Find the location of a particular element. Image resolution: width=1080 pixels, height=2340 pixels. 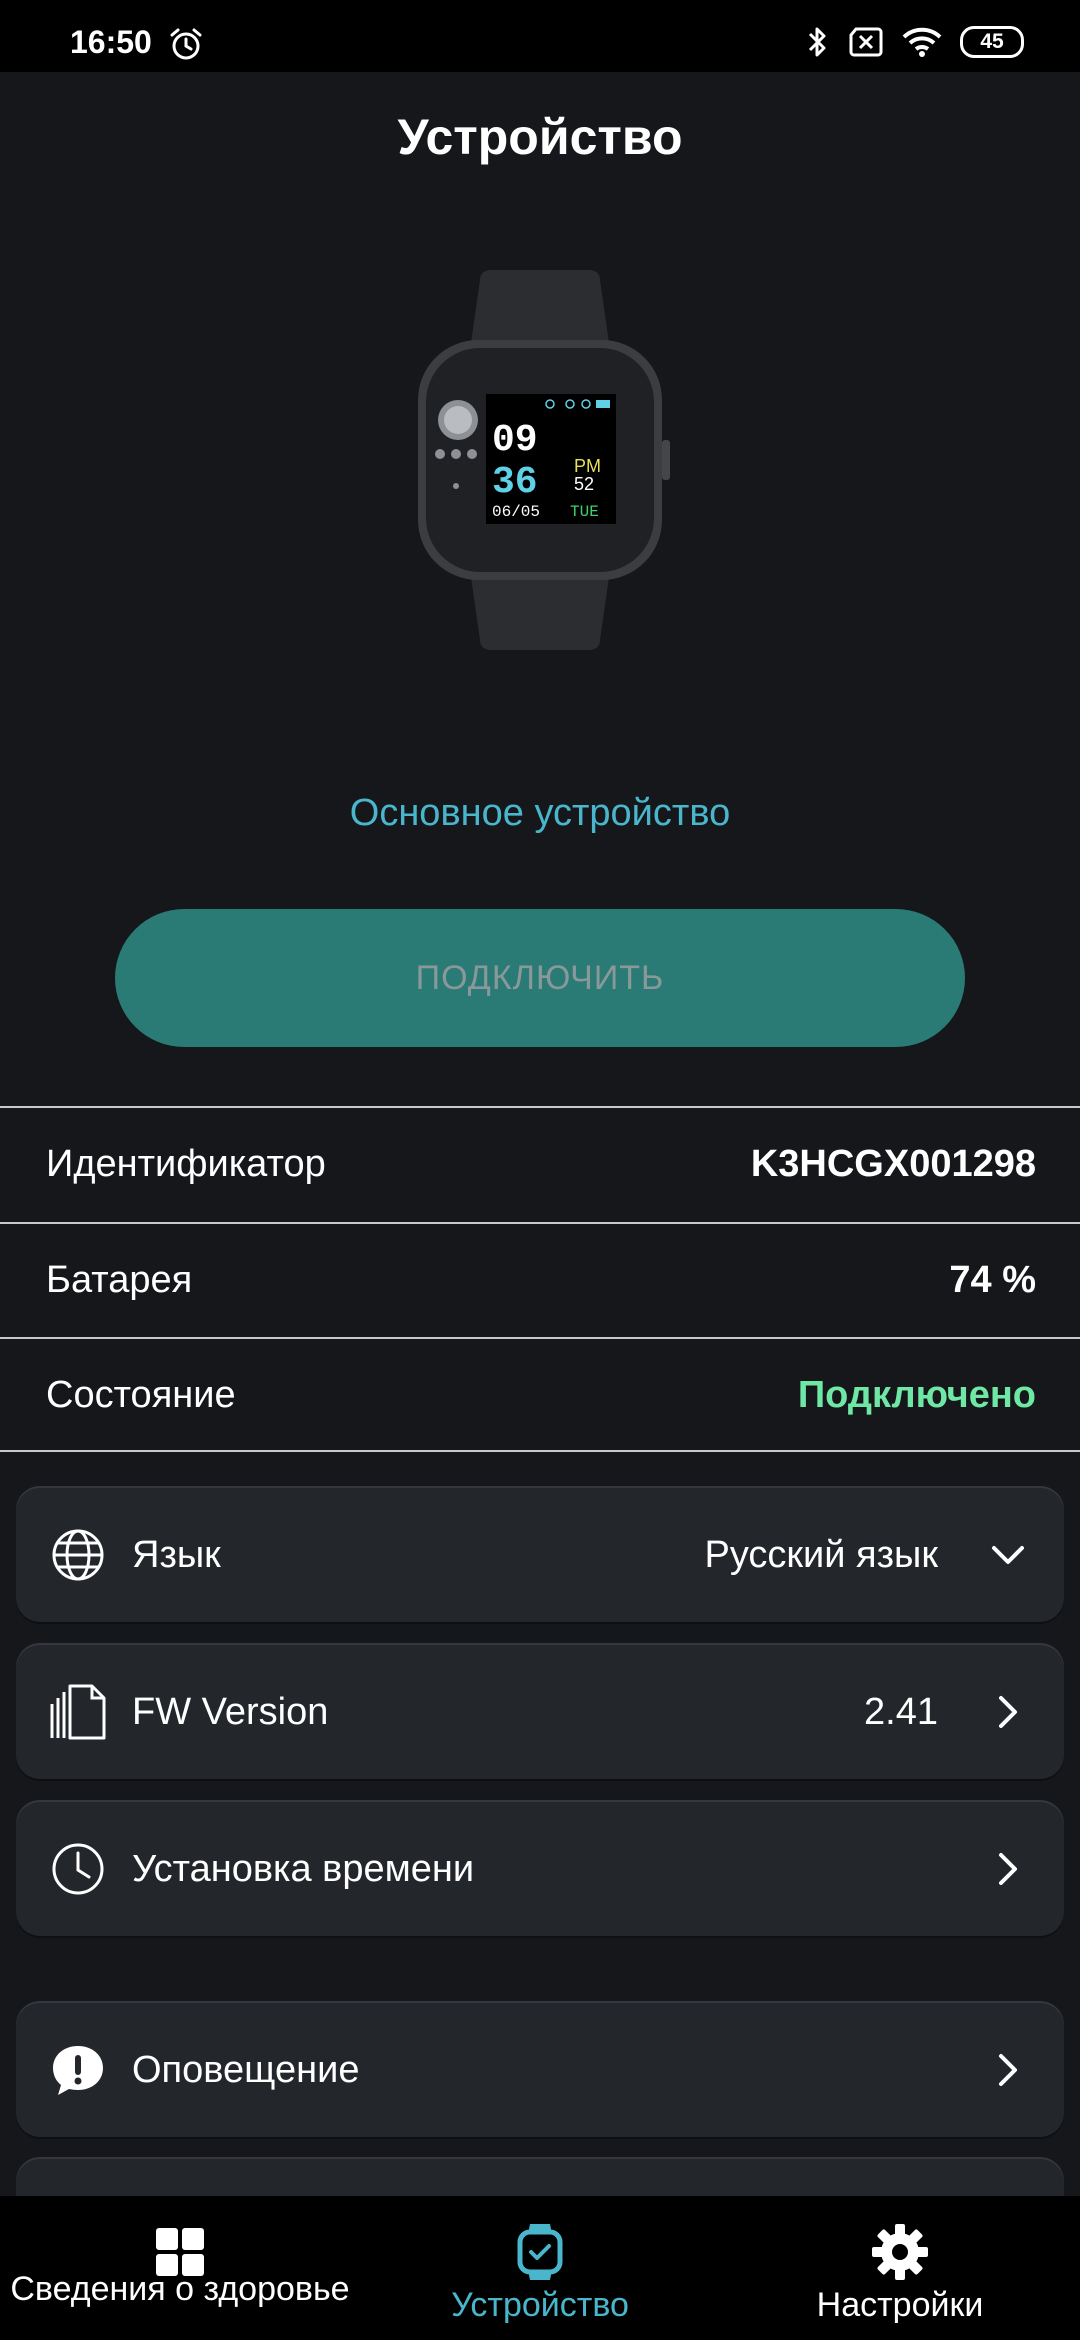

clock-icon is located at coordinates (78, 1869).